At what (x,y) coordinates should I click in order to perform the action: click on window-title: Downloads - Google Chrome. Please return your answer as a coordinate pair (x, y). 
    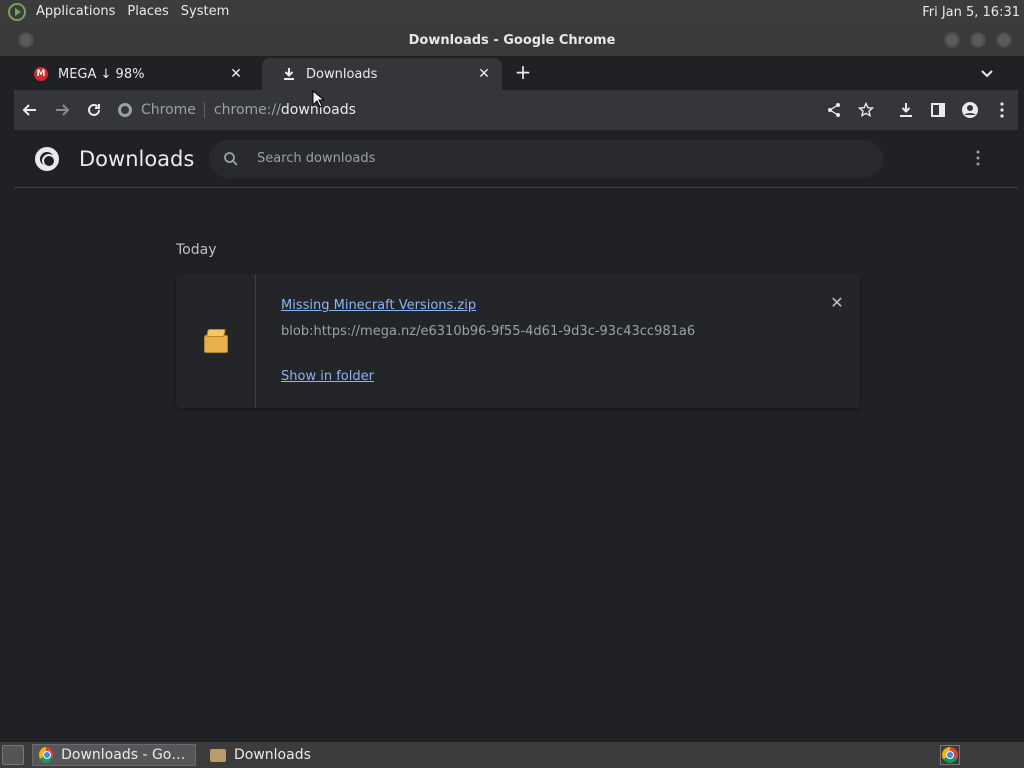
    Looking at the image, I should click on (512, 40).